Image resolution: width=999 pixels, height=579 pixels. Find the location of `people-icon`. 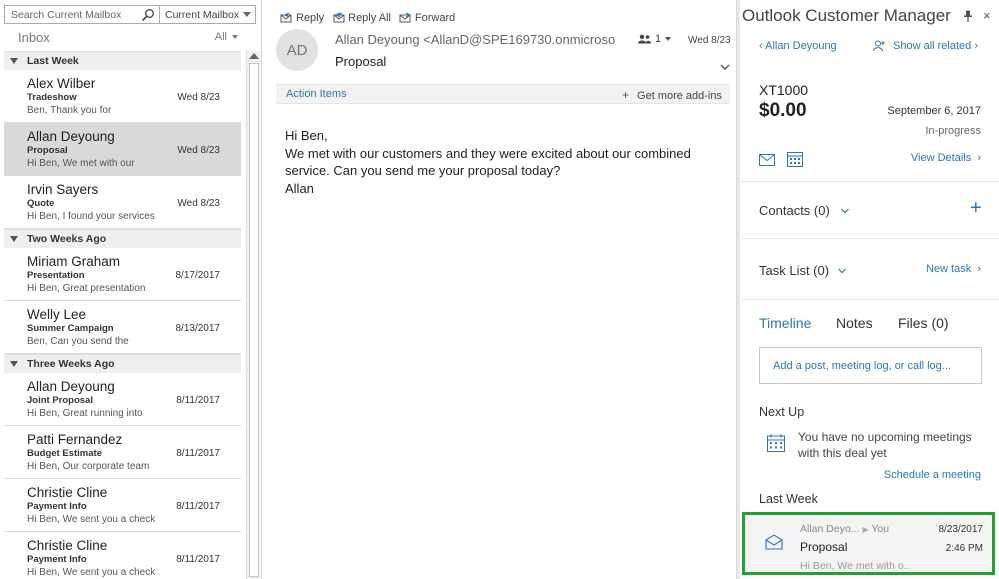

people-icon is located at coordinates (644, 39).